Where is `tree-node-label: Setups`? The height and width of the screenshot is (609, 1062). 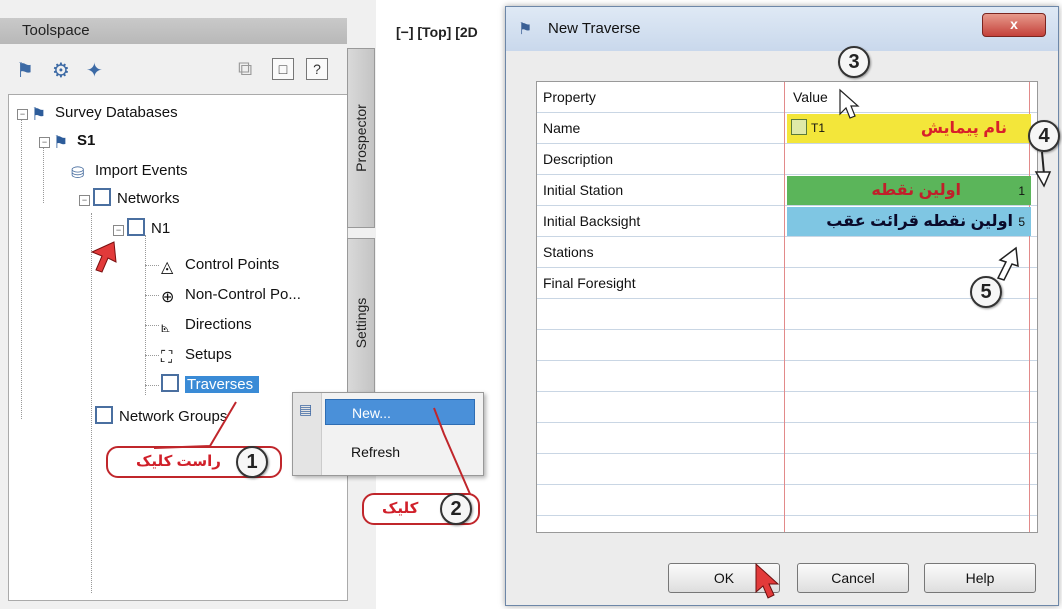
tree-node-label: Setups is located at coordinates (208, 354).